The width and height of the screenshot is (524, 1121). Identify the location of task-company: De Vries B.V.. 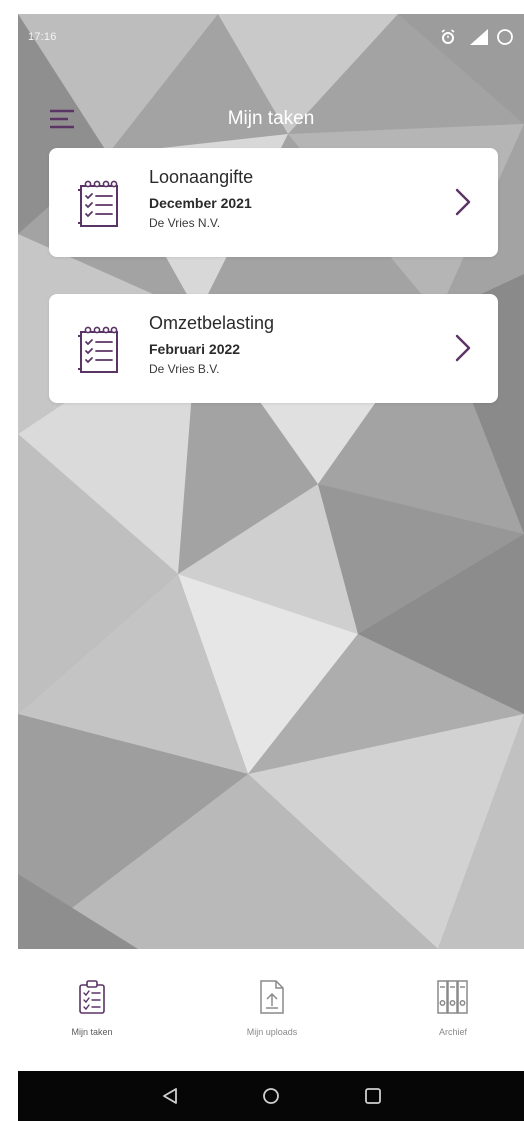
(184, 369).